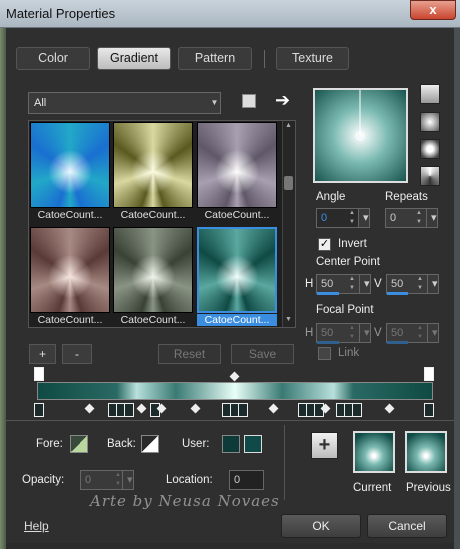 This screenshot has height=549, width=460. I want to click on user-label: User:, so click(196, 444).